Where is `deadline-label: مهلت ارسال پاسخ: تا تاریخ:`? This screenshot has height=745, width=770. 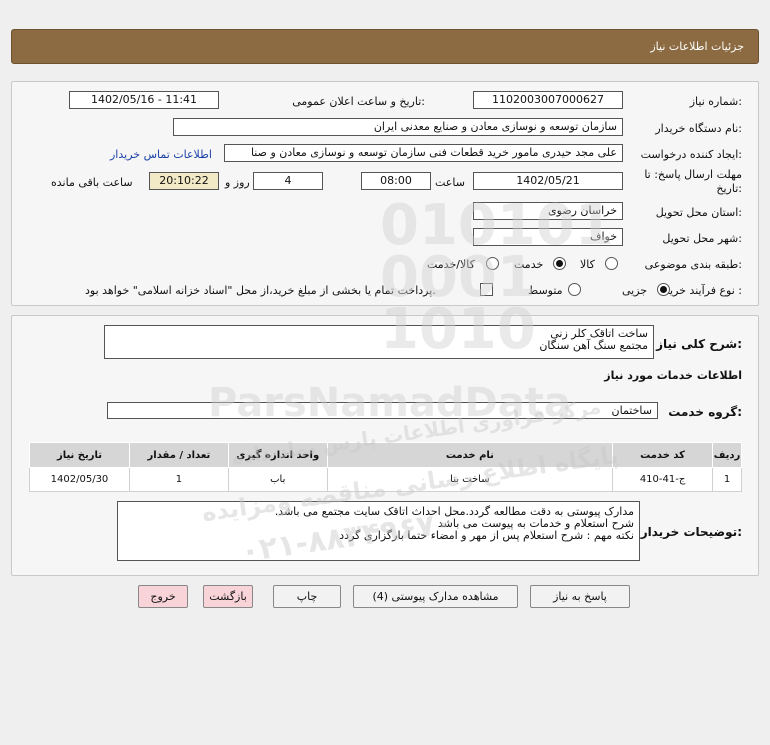
deadline-label: مهلت ارسال پاسخ: تا تاریخ: is located at coordinates (693, 181).